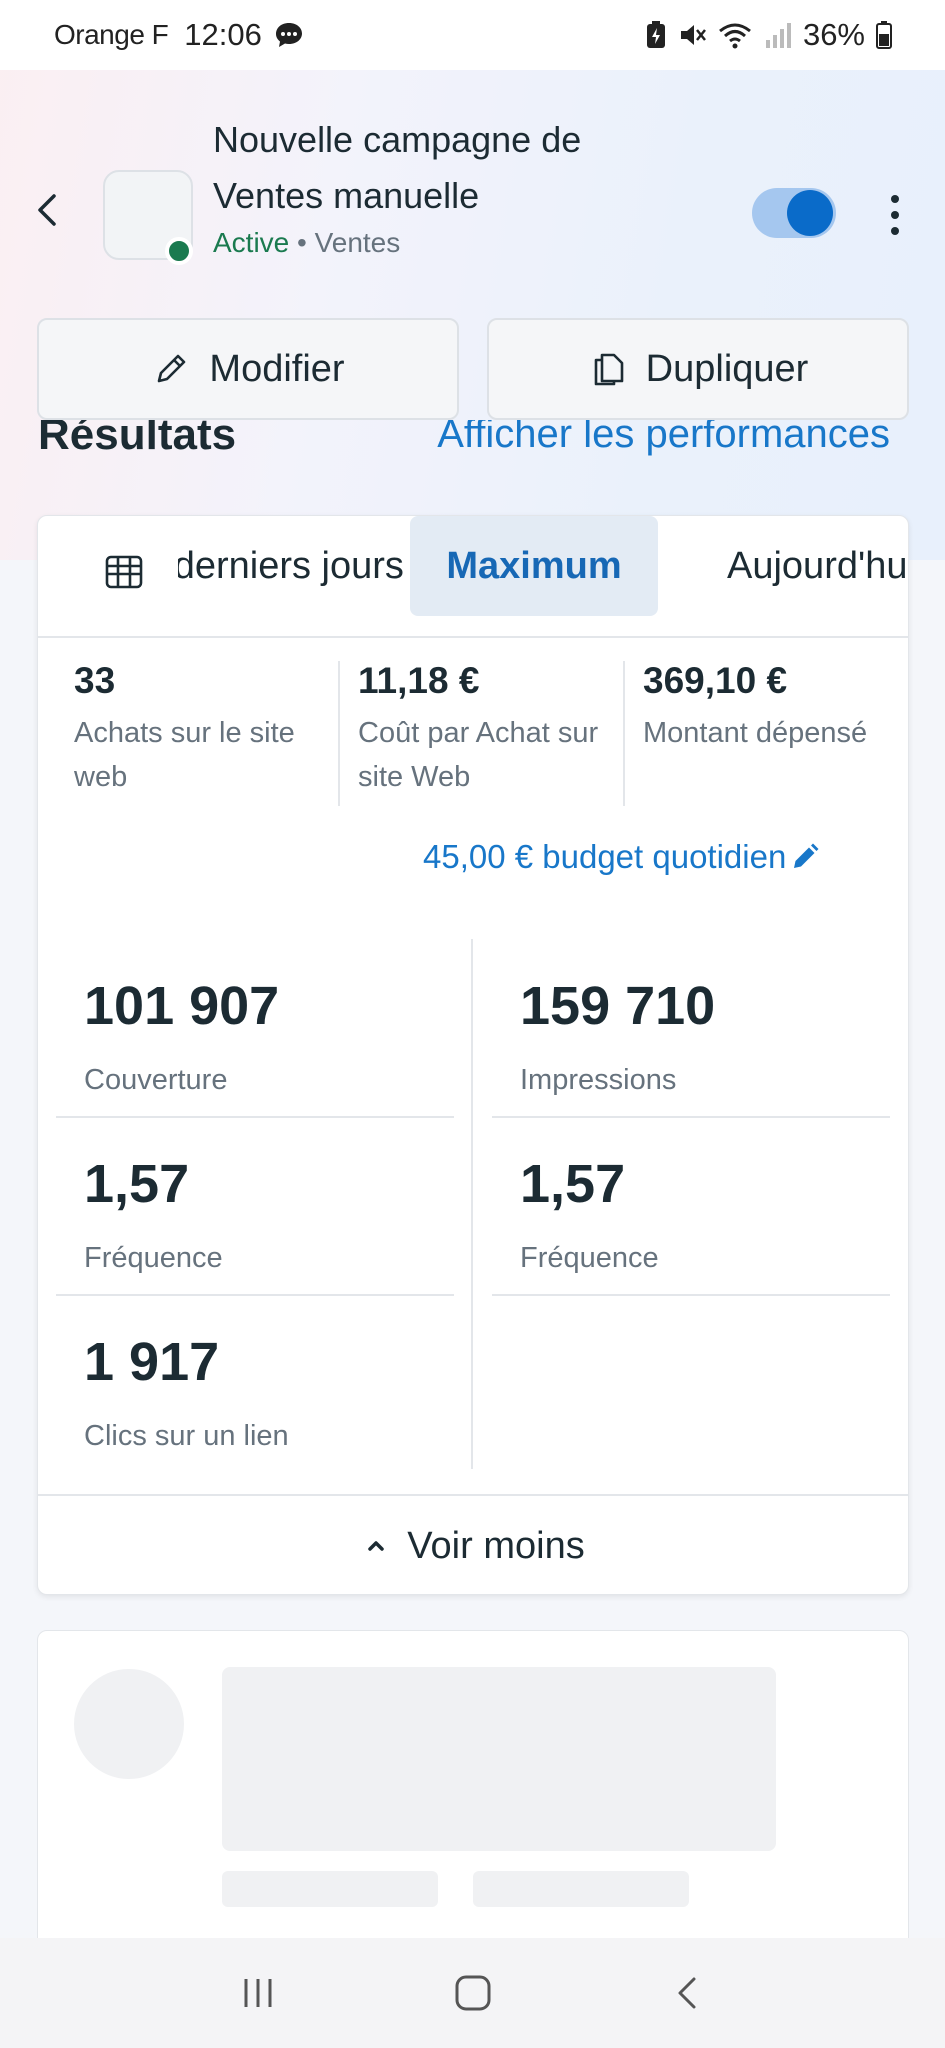  What do you see at coordinates (778, 35) in the screenshot?
I see `signal-icon` at bounding box center [778, 35].